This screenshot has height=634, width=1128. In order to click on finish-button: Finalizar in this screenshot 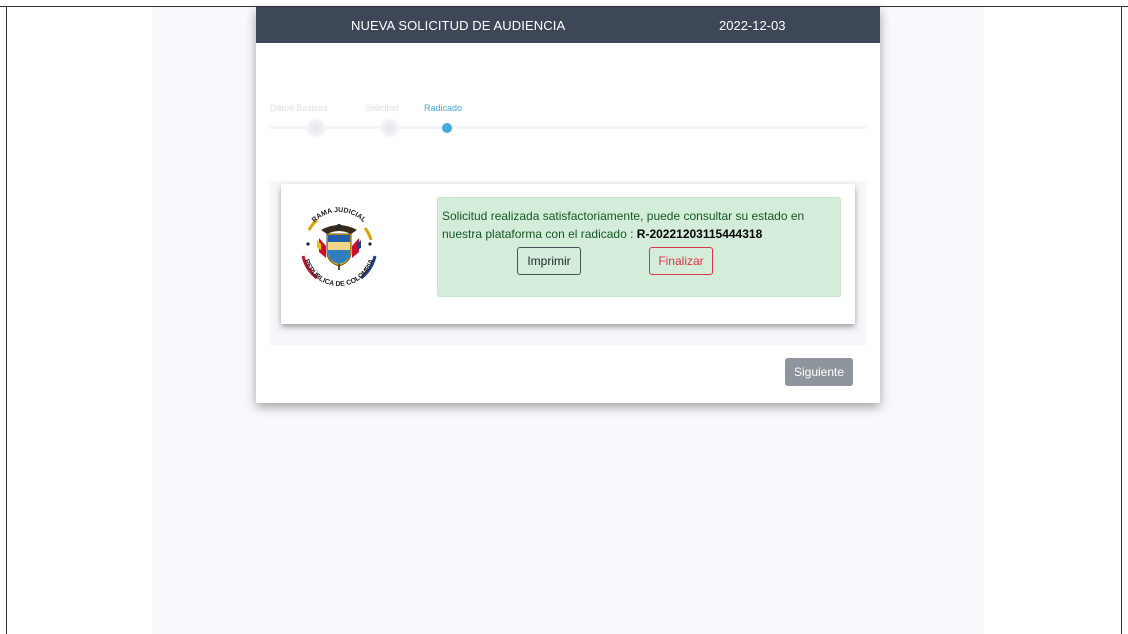, I will do `click(681, 261)`.